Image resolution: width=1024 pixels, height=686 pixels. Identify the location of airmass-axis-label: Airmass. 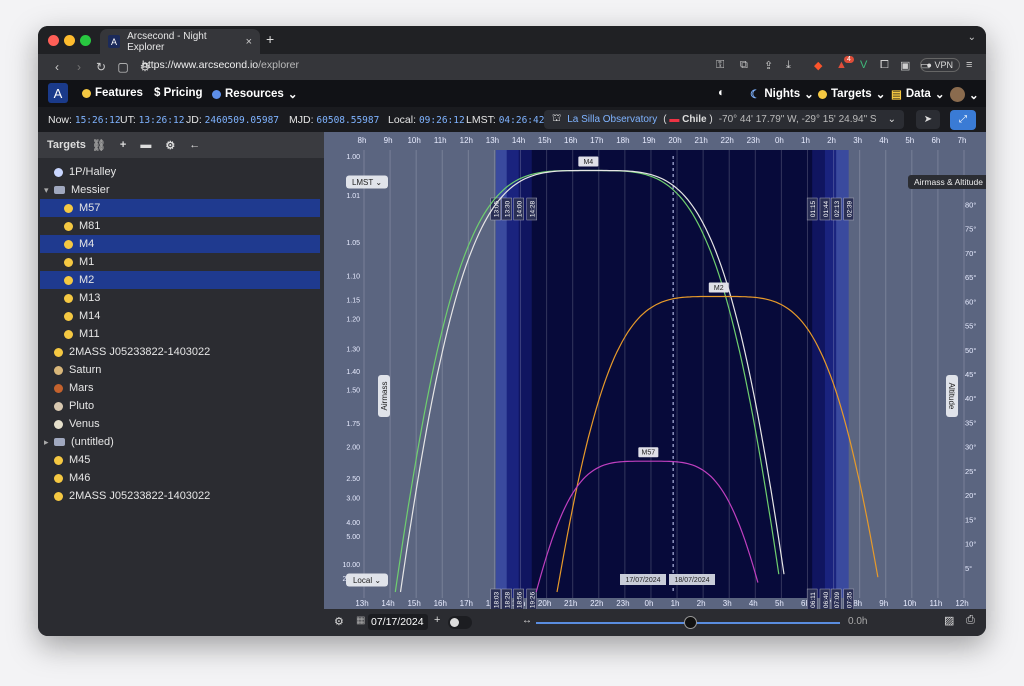
(384, 396).